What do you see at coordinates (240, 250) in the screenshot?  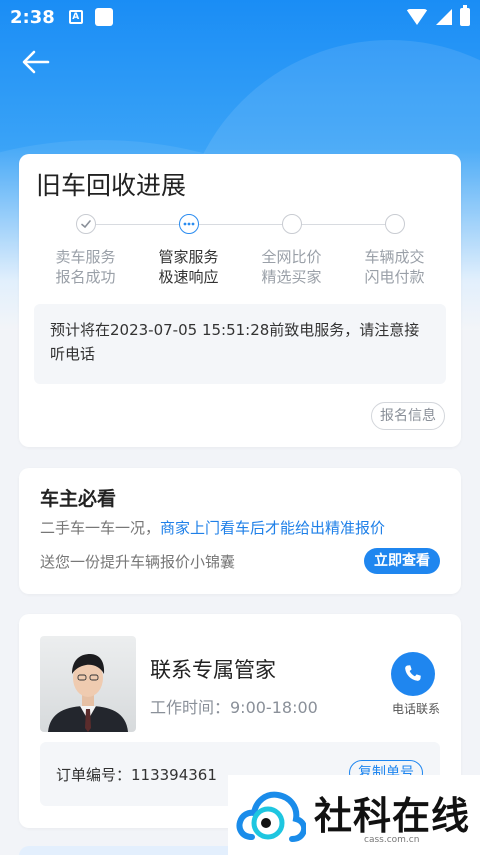 I see `progress-steps: 卖车服务 报名成功 管家服务 极速响应 全网比价 精选买家 车辆成交 闪电付款` at bounding box center [240, 250].